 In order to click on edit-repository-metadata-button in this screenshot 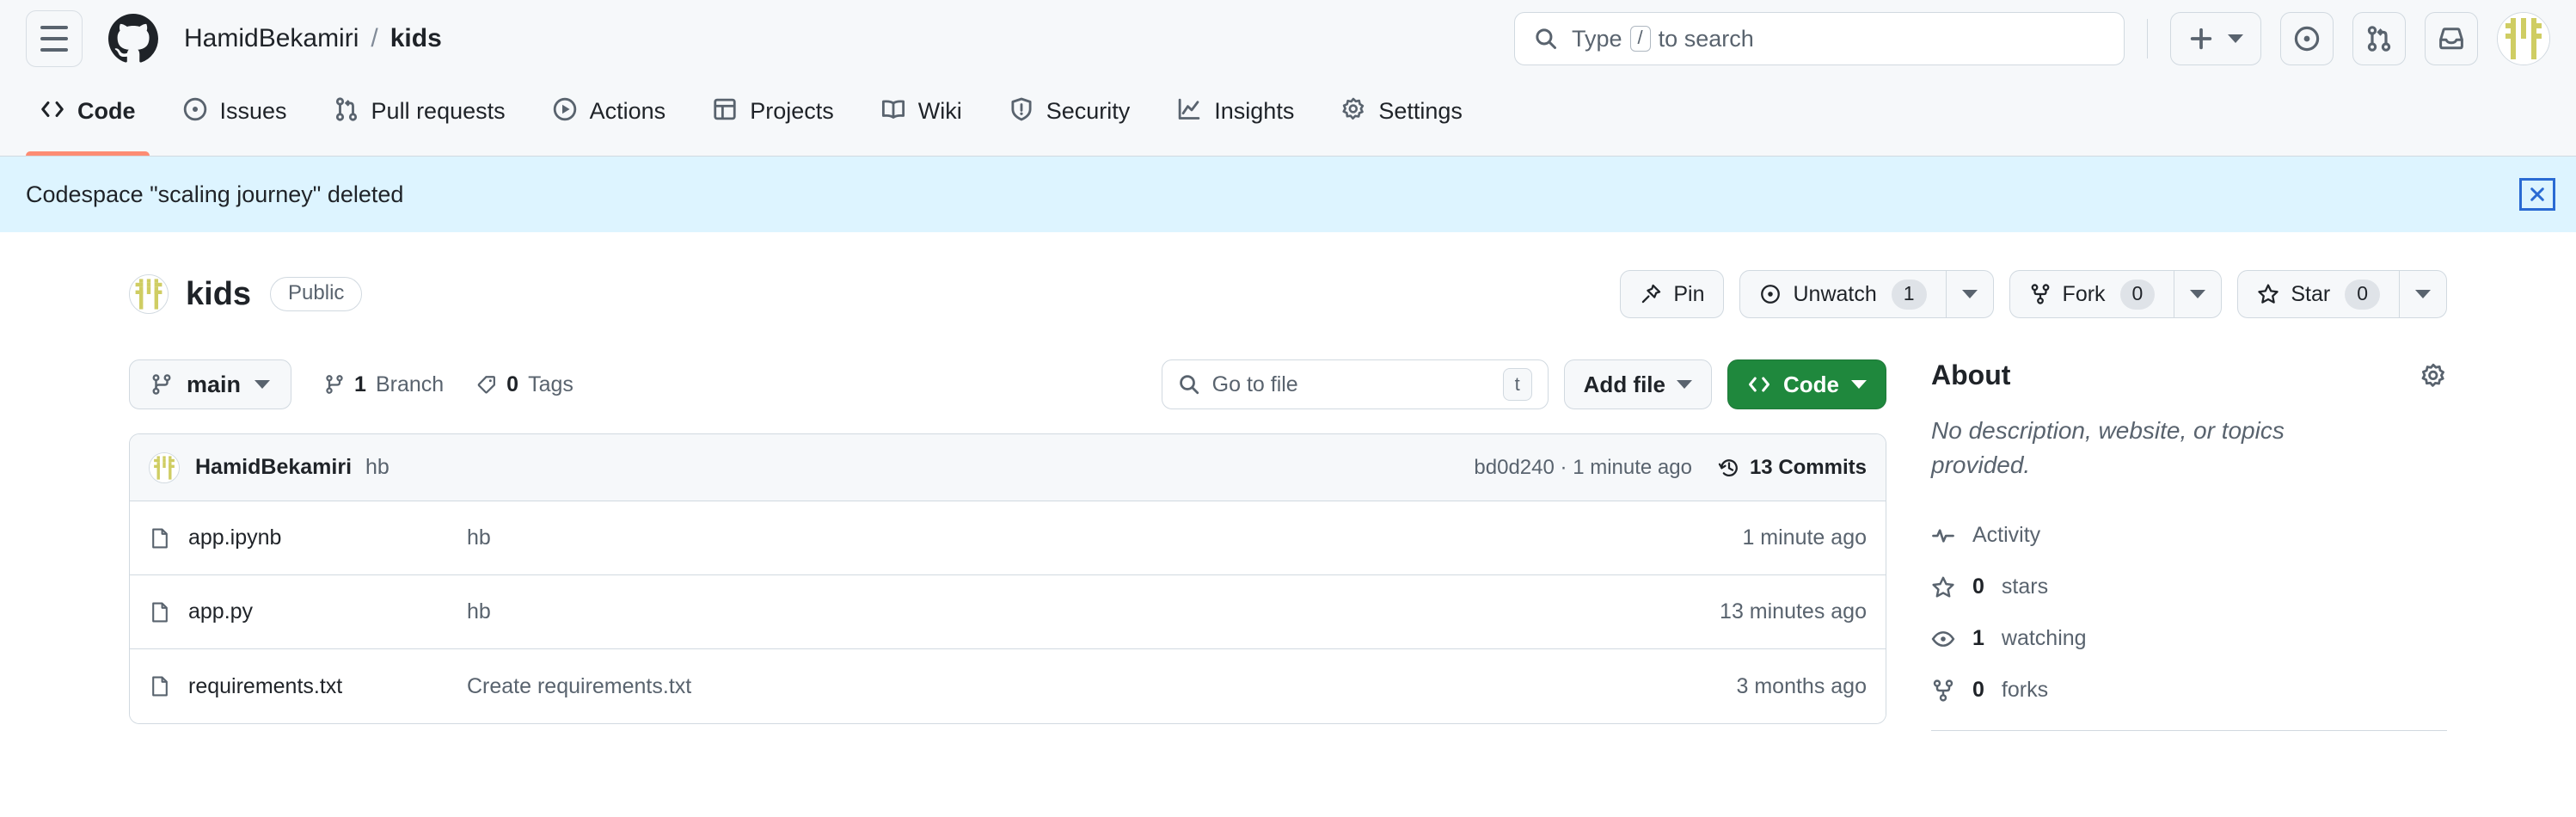, I will do `click(2433, 376)`.